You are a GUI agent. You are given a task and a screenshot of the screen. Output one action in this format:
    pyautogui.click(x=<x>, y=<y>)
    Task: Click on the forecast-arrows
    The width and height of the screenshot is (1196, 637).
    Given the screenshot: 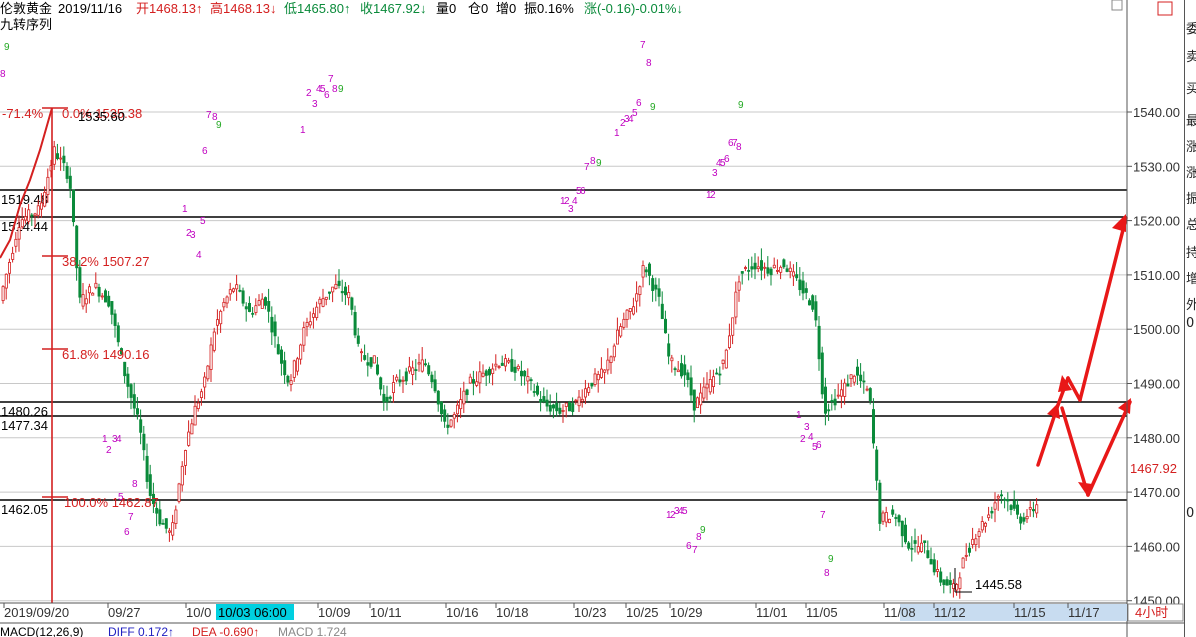 What is the action you would take?
    pyautogui.click(x=1084, y=355)
    